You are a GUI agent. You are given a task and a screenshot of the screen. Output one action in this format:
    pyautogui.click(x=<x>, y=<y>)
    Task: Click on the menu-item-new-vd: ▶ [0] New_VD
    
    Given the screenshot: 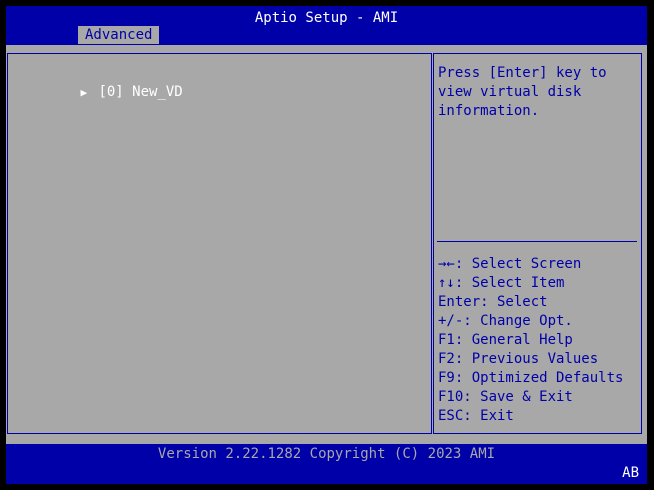 What is the action you would take?
    pyautogui.click(x=98, y=92)
    